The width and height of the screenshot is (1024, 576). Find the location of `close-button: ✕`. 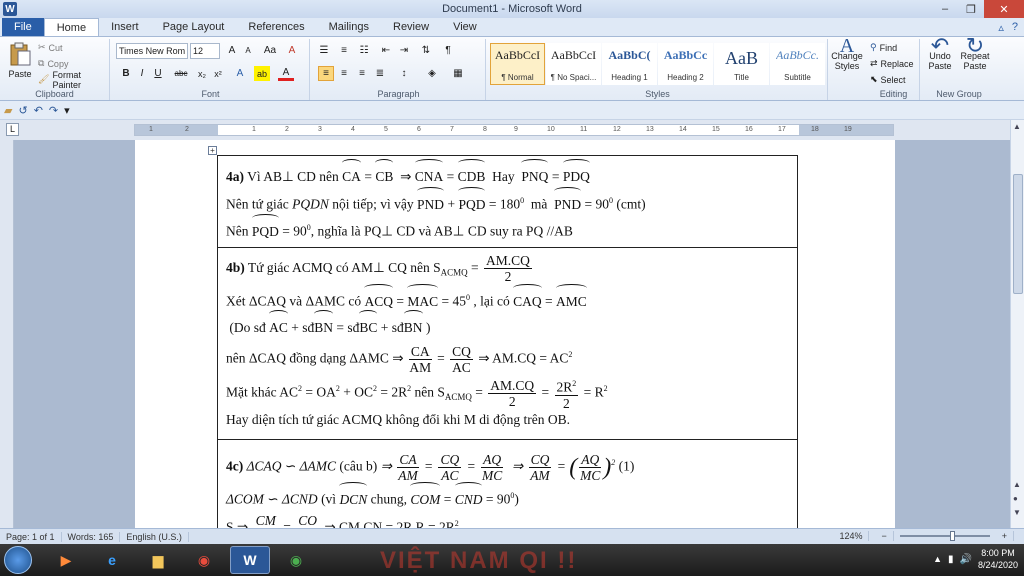

close-button: ✕ is located at coordinates (1004, 9).